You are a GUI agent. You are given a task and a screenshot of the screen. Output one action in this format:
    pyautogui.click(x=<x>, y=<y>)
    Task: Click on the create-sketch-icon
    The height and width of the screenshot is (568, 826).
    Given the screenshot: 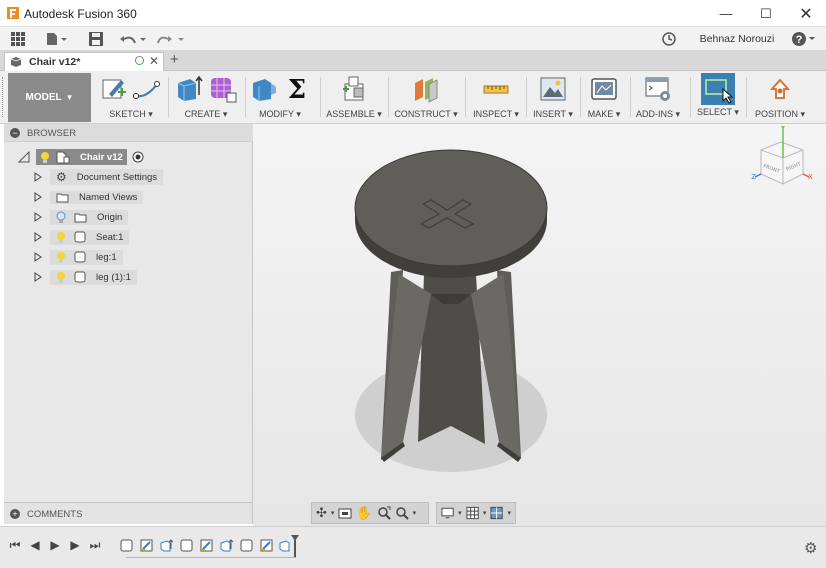 What is the action you would take?
    pyautogui.click(x=114, y=89)
    